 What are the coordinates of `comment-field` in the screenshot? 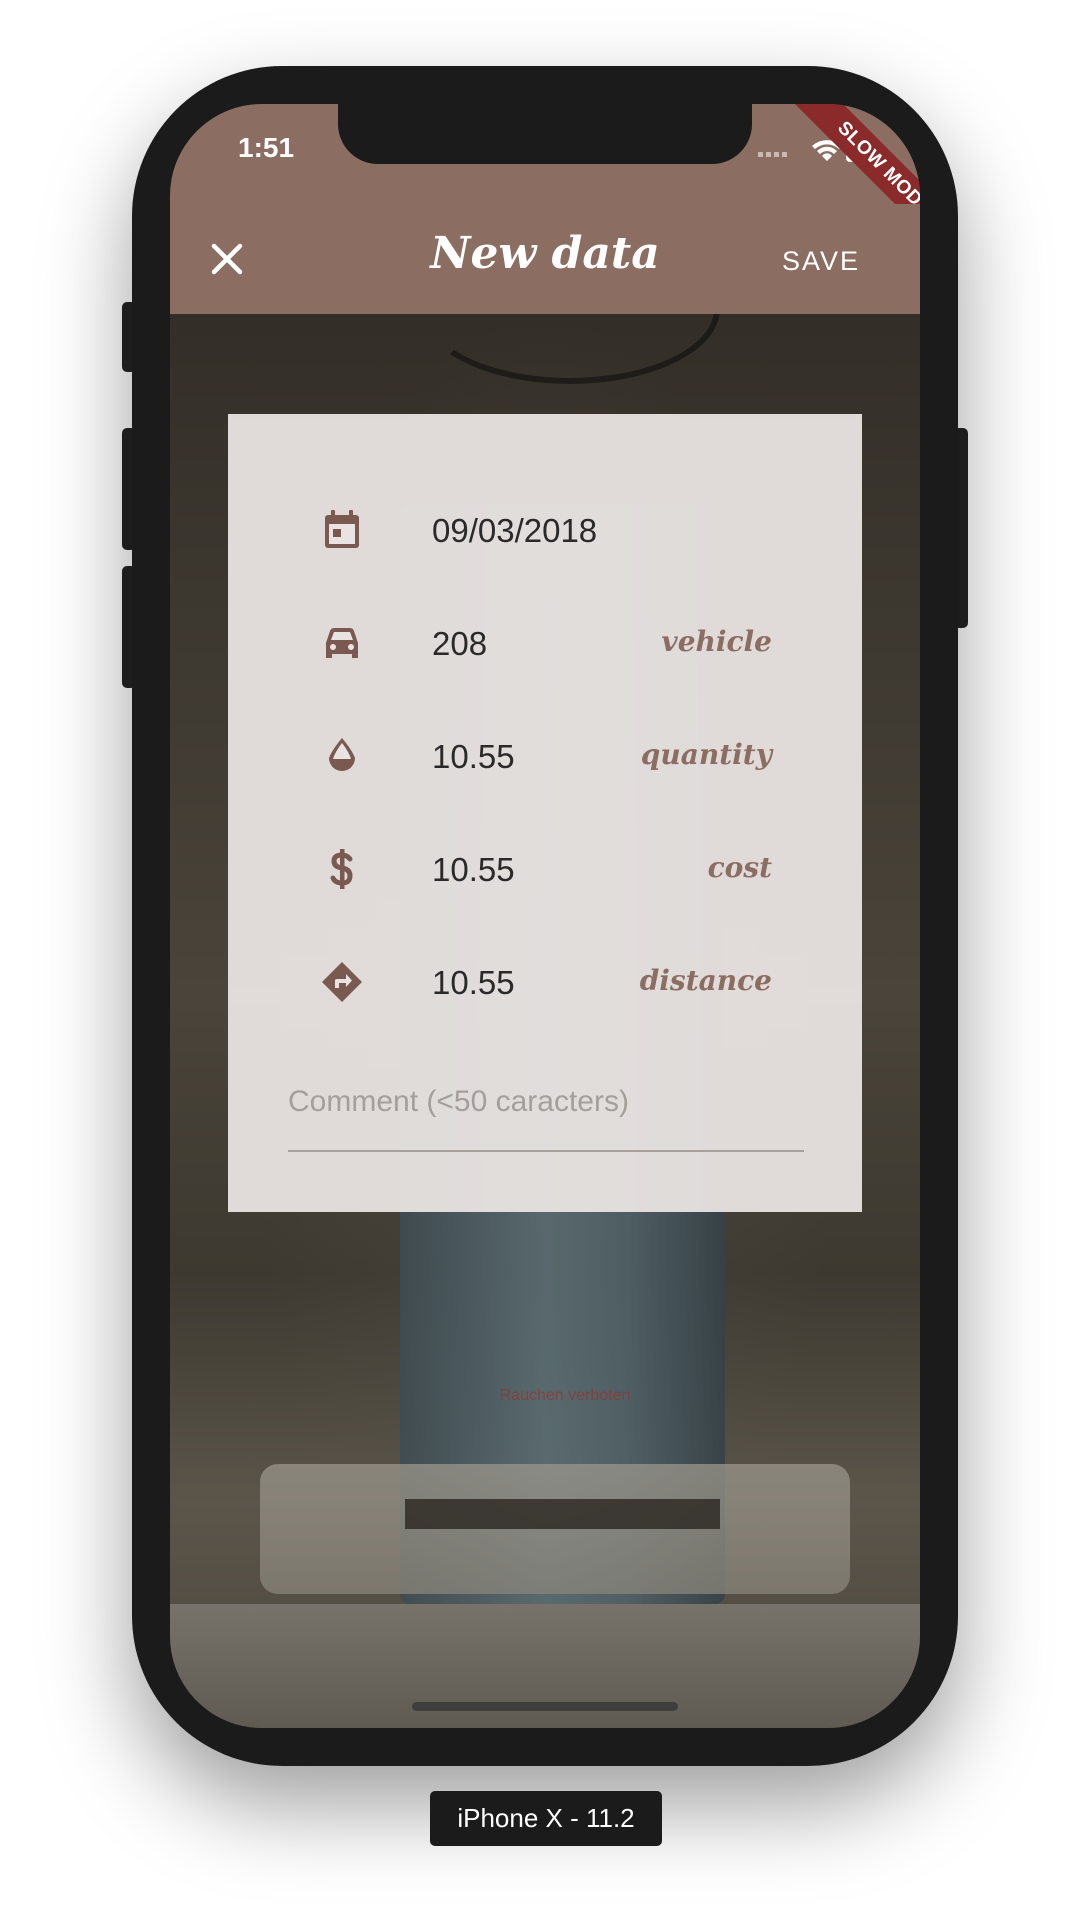 It's located at (546, 1112).